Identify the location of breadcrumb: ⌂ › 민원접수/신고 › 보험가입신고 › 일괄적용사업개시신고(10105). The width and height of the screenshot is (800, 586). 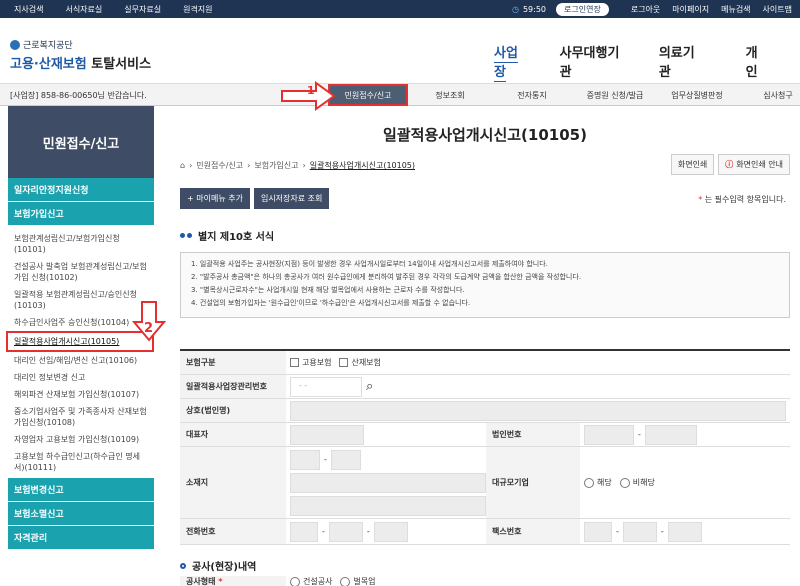
(297, 165).